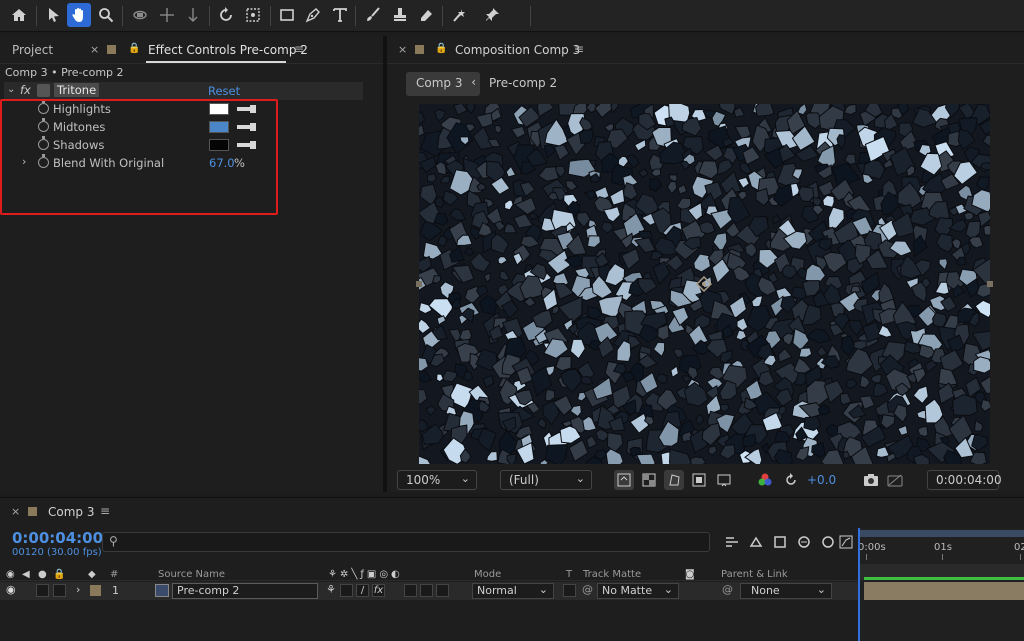 The height and width of the screenshot is (641, 1024). What do you see at coordinates (287, 15) in the screenshot?
I see `rectangle-icon` at bounding box center [287, 15].